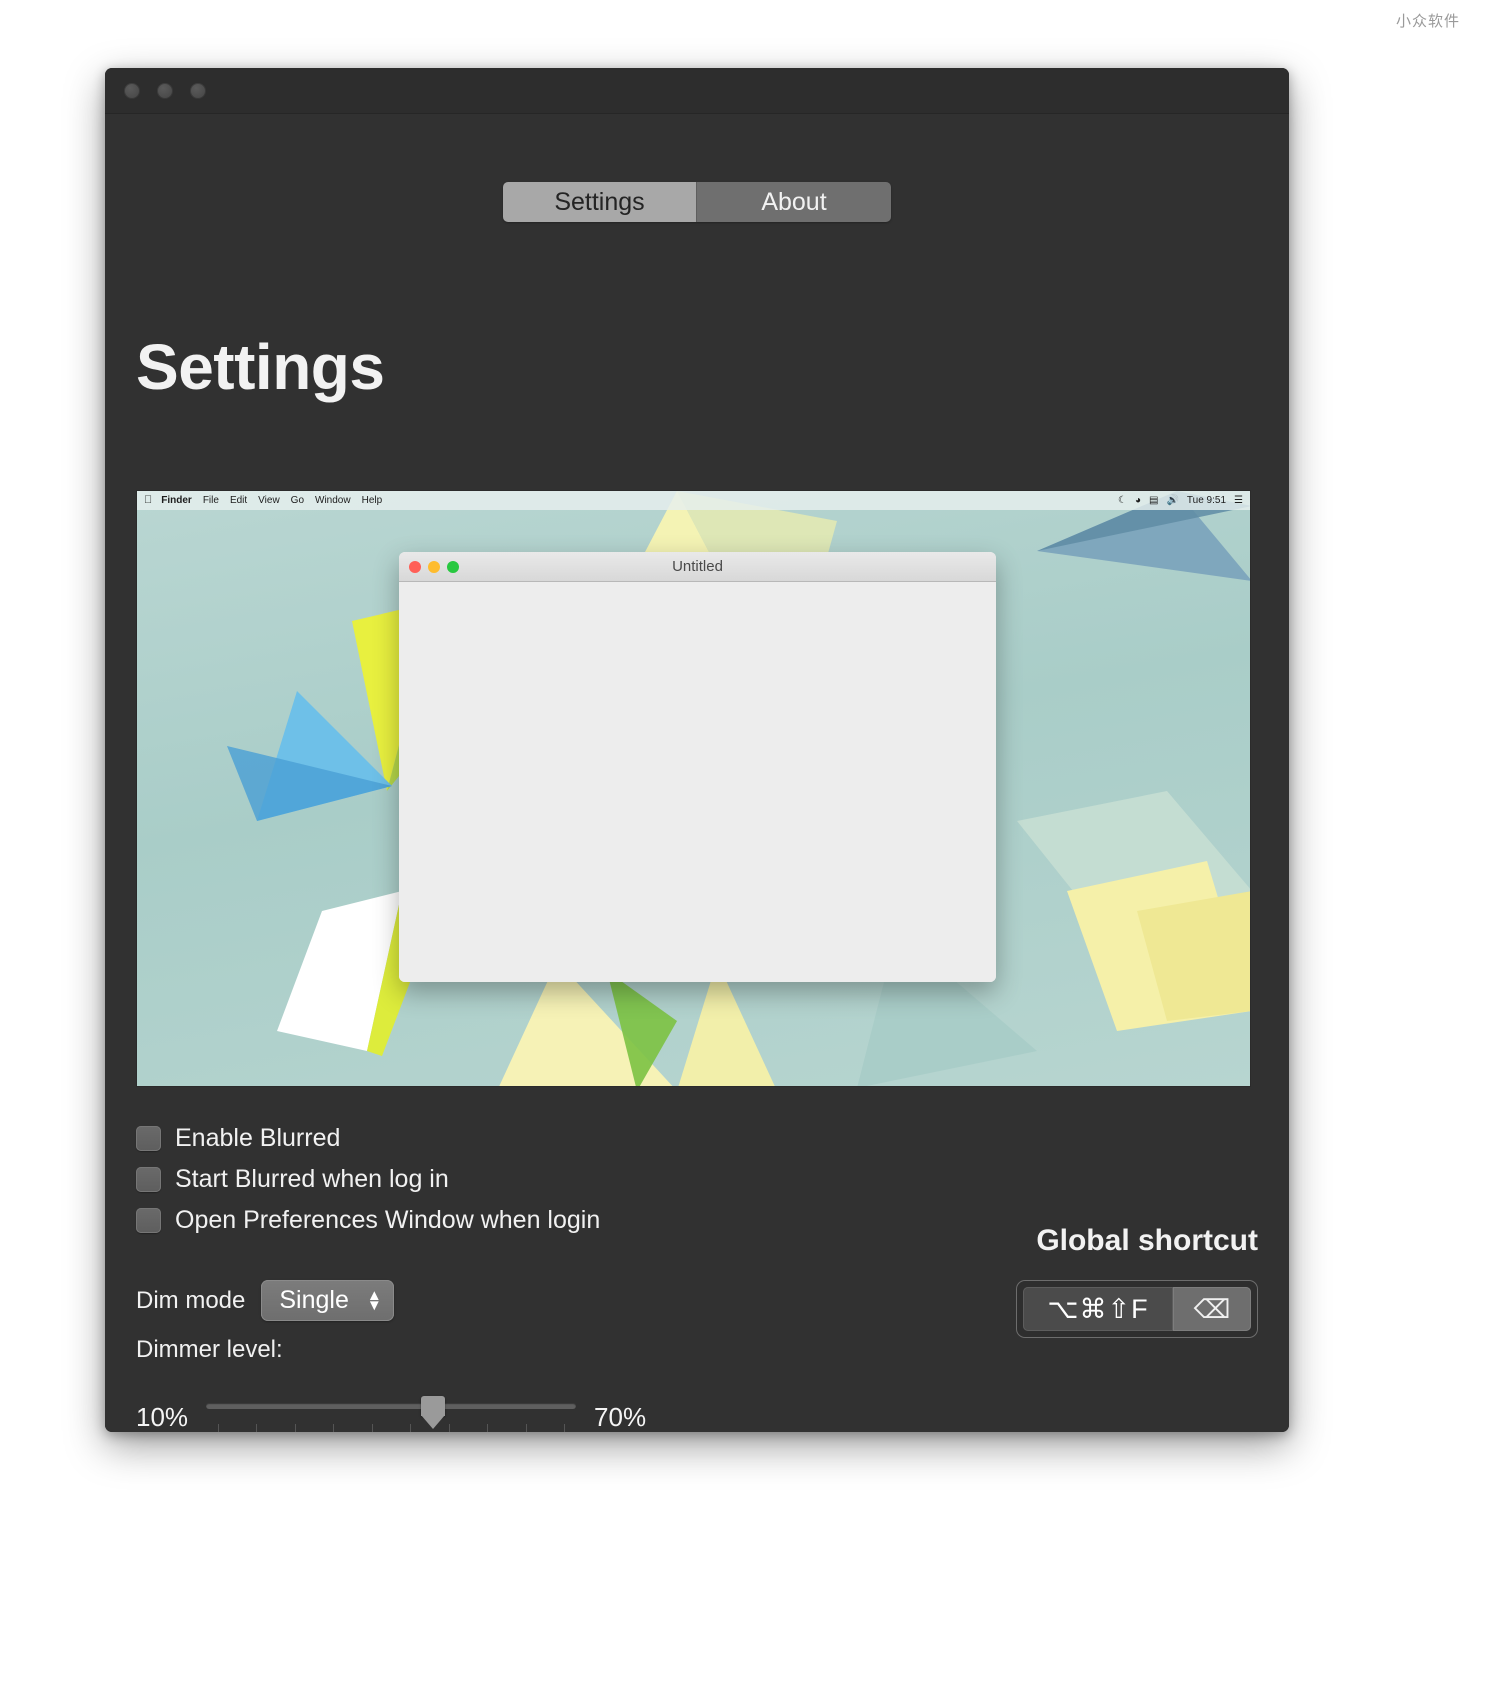  What do you see at coordinates (132, 91) in the screenshot?
I see `close-button-icon` at bounding box center [132, 91].